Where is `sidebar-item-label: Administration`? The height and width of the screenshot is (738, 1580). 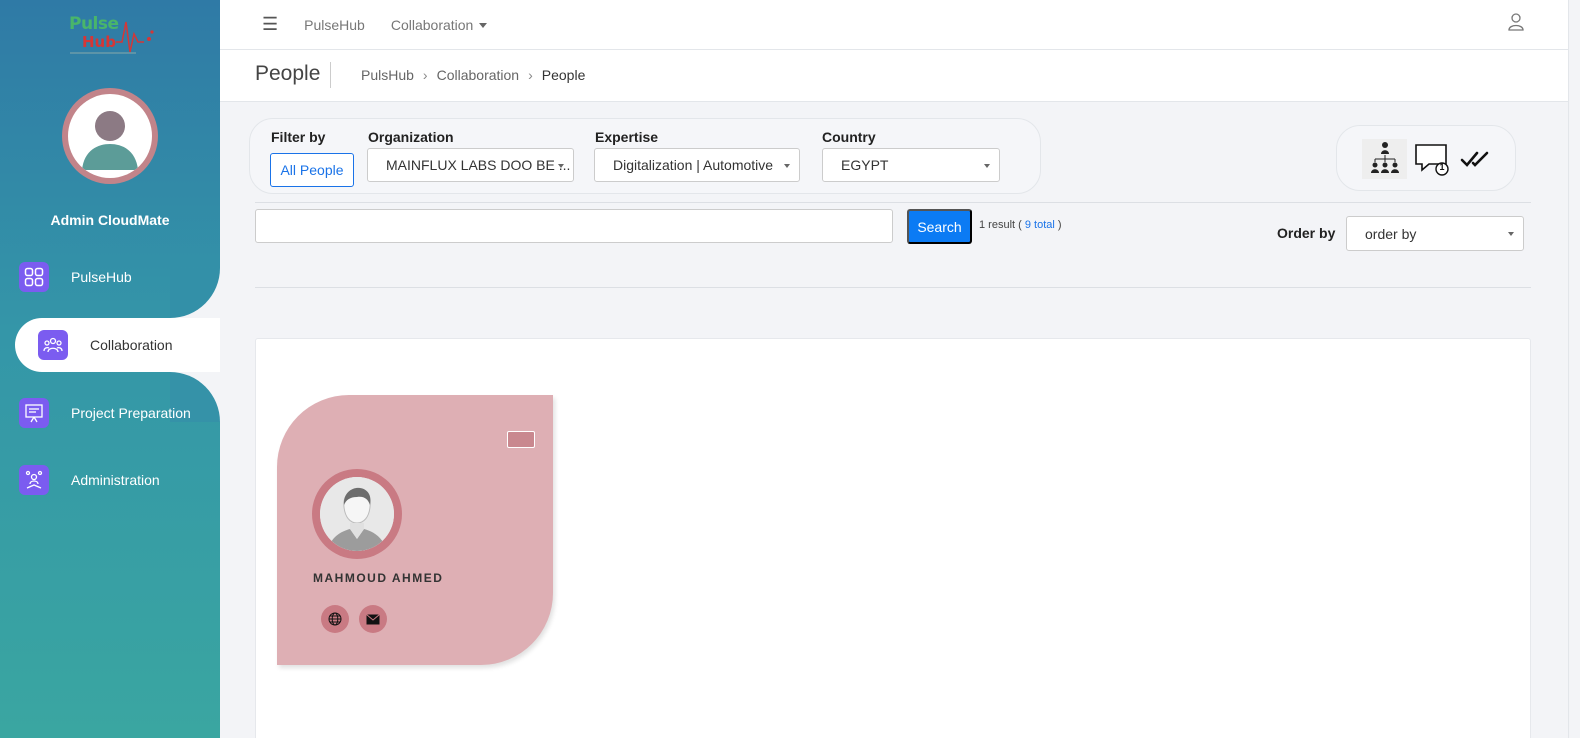 sidebar-item-label: Administration is located at coordinates (115, 480).